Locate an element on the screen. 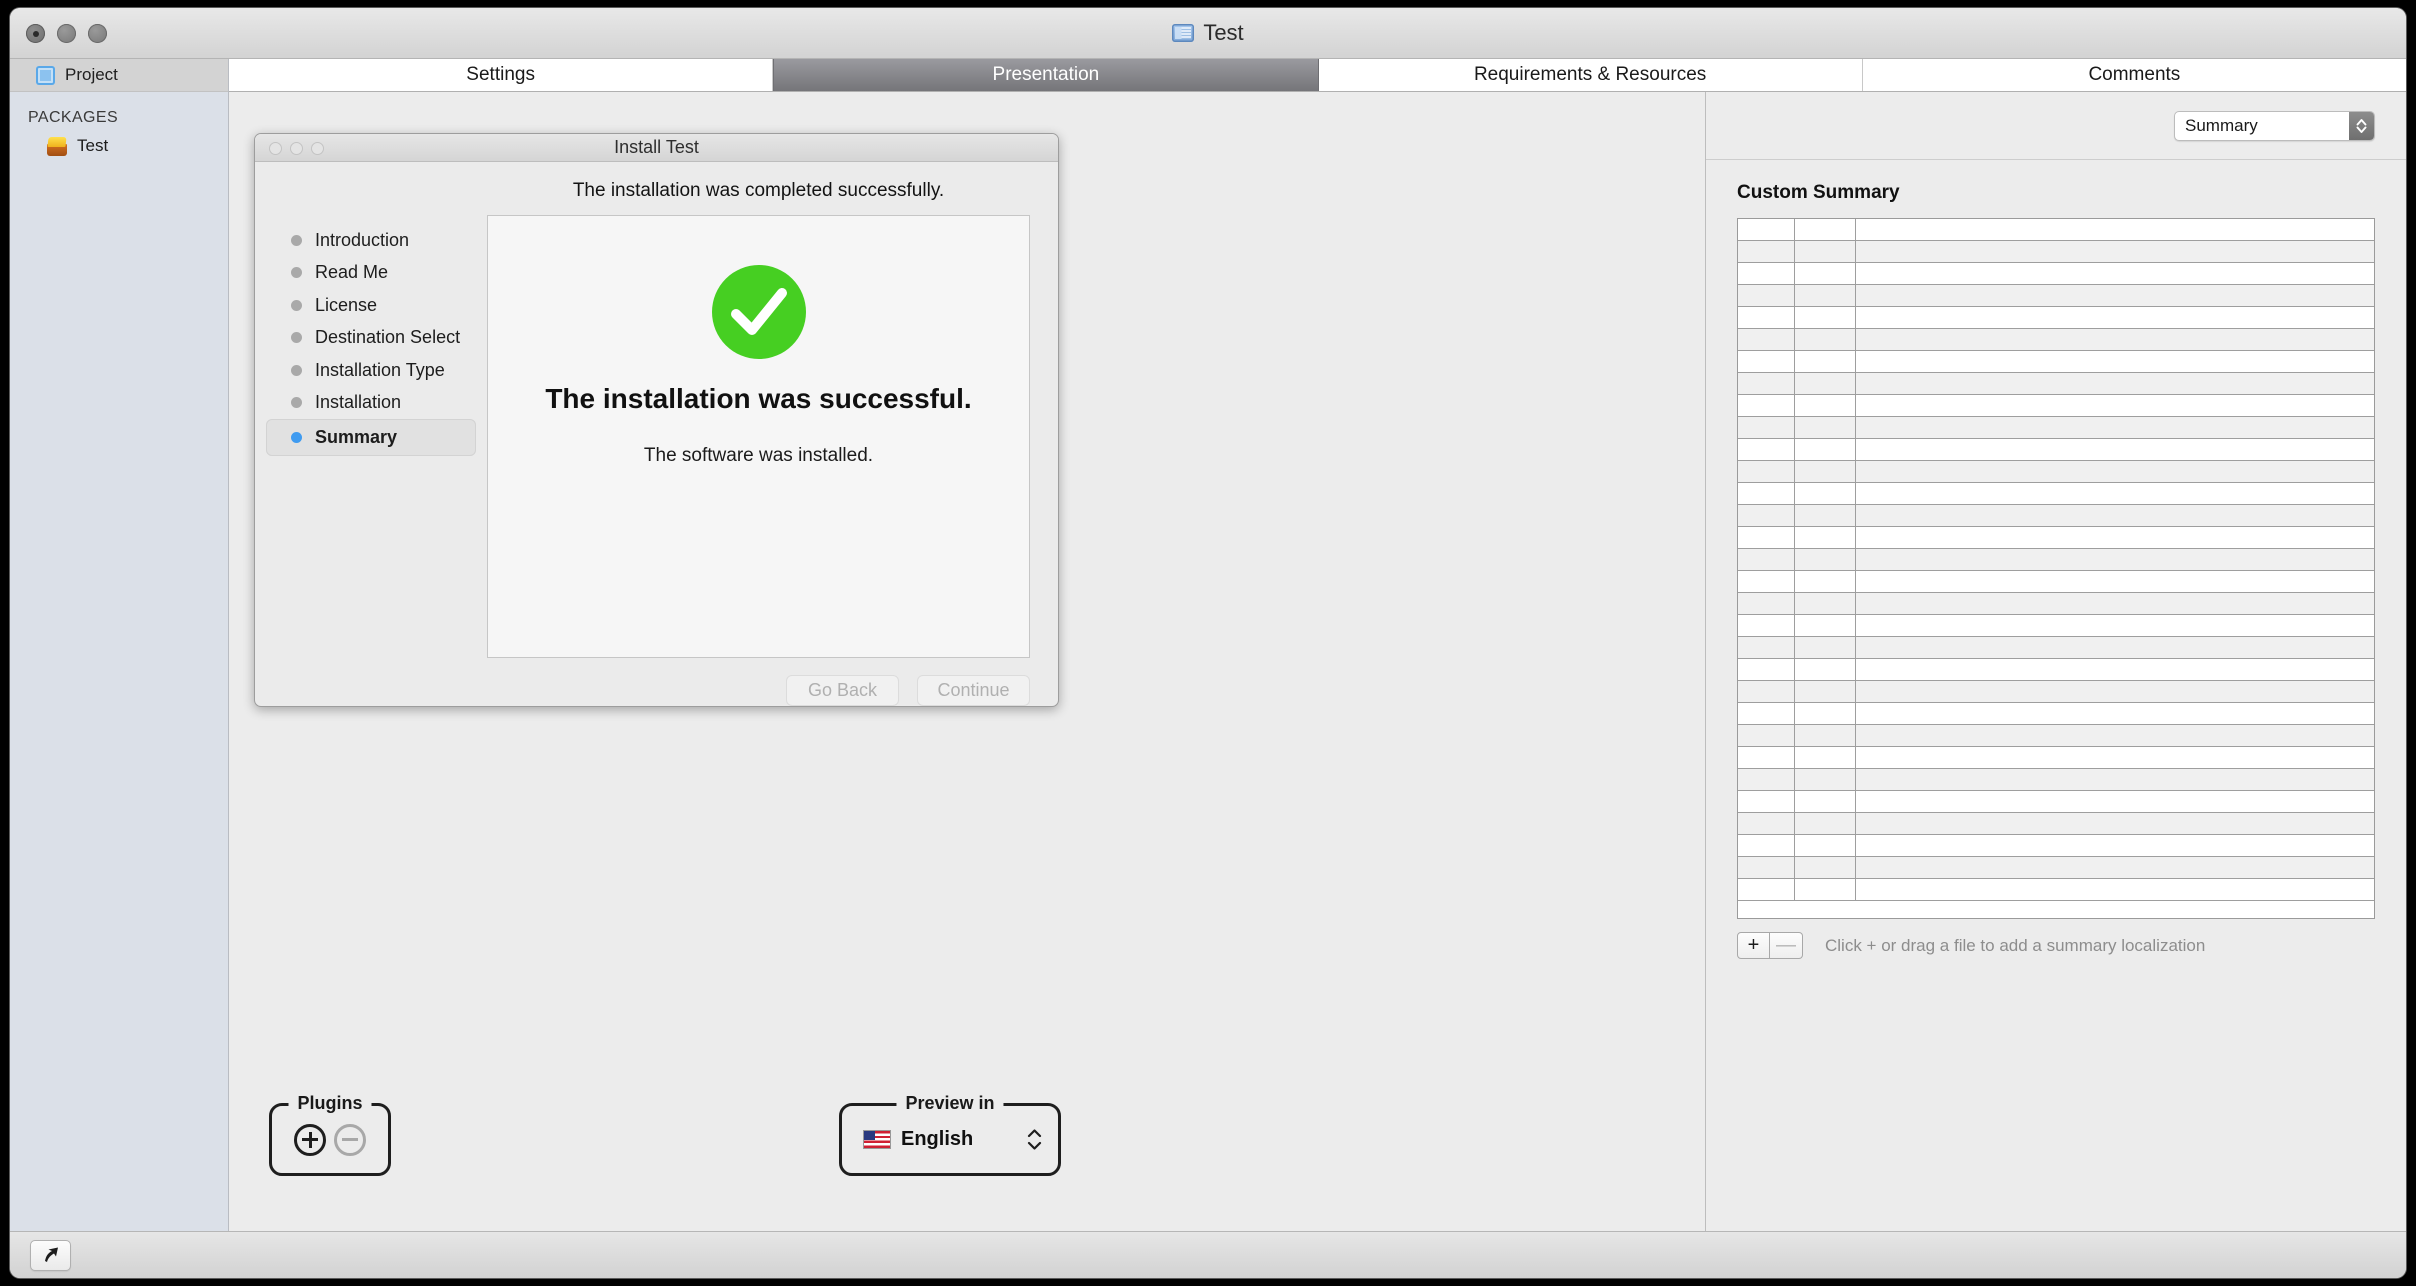 This screenshot has height=1286, width=2416. build-button is located at coordinates (50, 1255).